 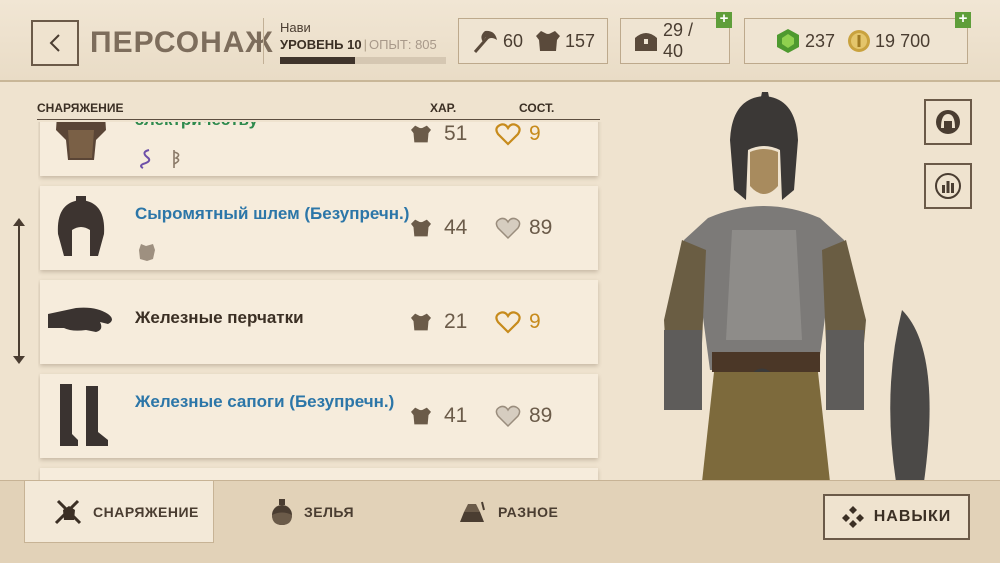 I want to click on tab-equipment-label: СНАРЯЖЕНИЕ, so click(x=146, y=511).